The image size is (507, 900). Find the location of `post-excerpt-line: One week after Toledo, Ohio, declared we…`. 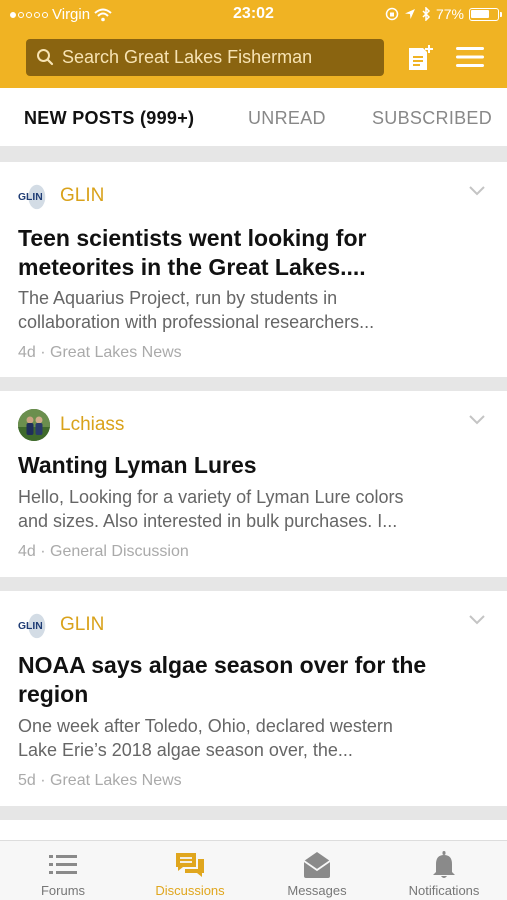

post-excerpt-line: One week after Toledo, Ohio, declared we… is located at coordinates (205, 726).